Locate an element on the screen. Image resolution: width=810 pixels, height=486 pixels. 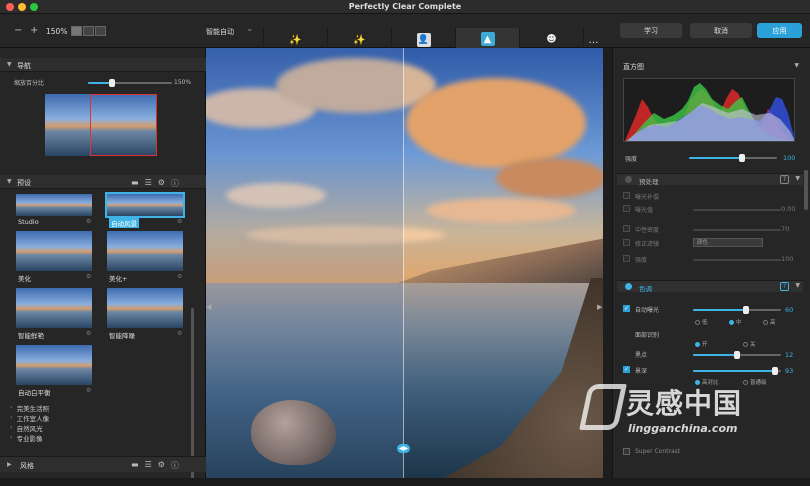
histogram-title: 直方图 is located at coordinates (633, 67).